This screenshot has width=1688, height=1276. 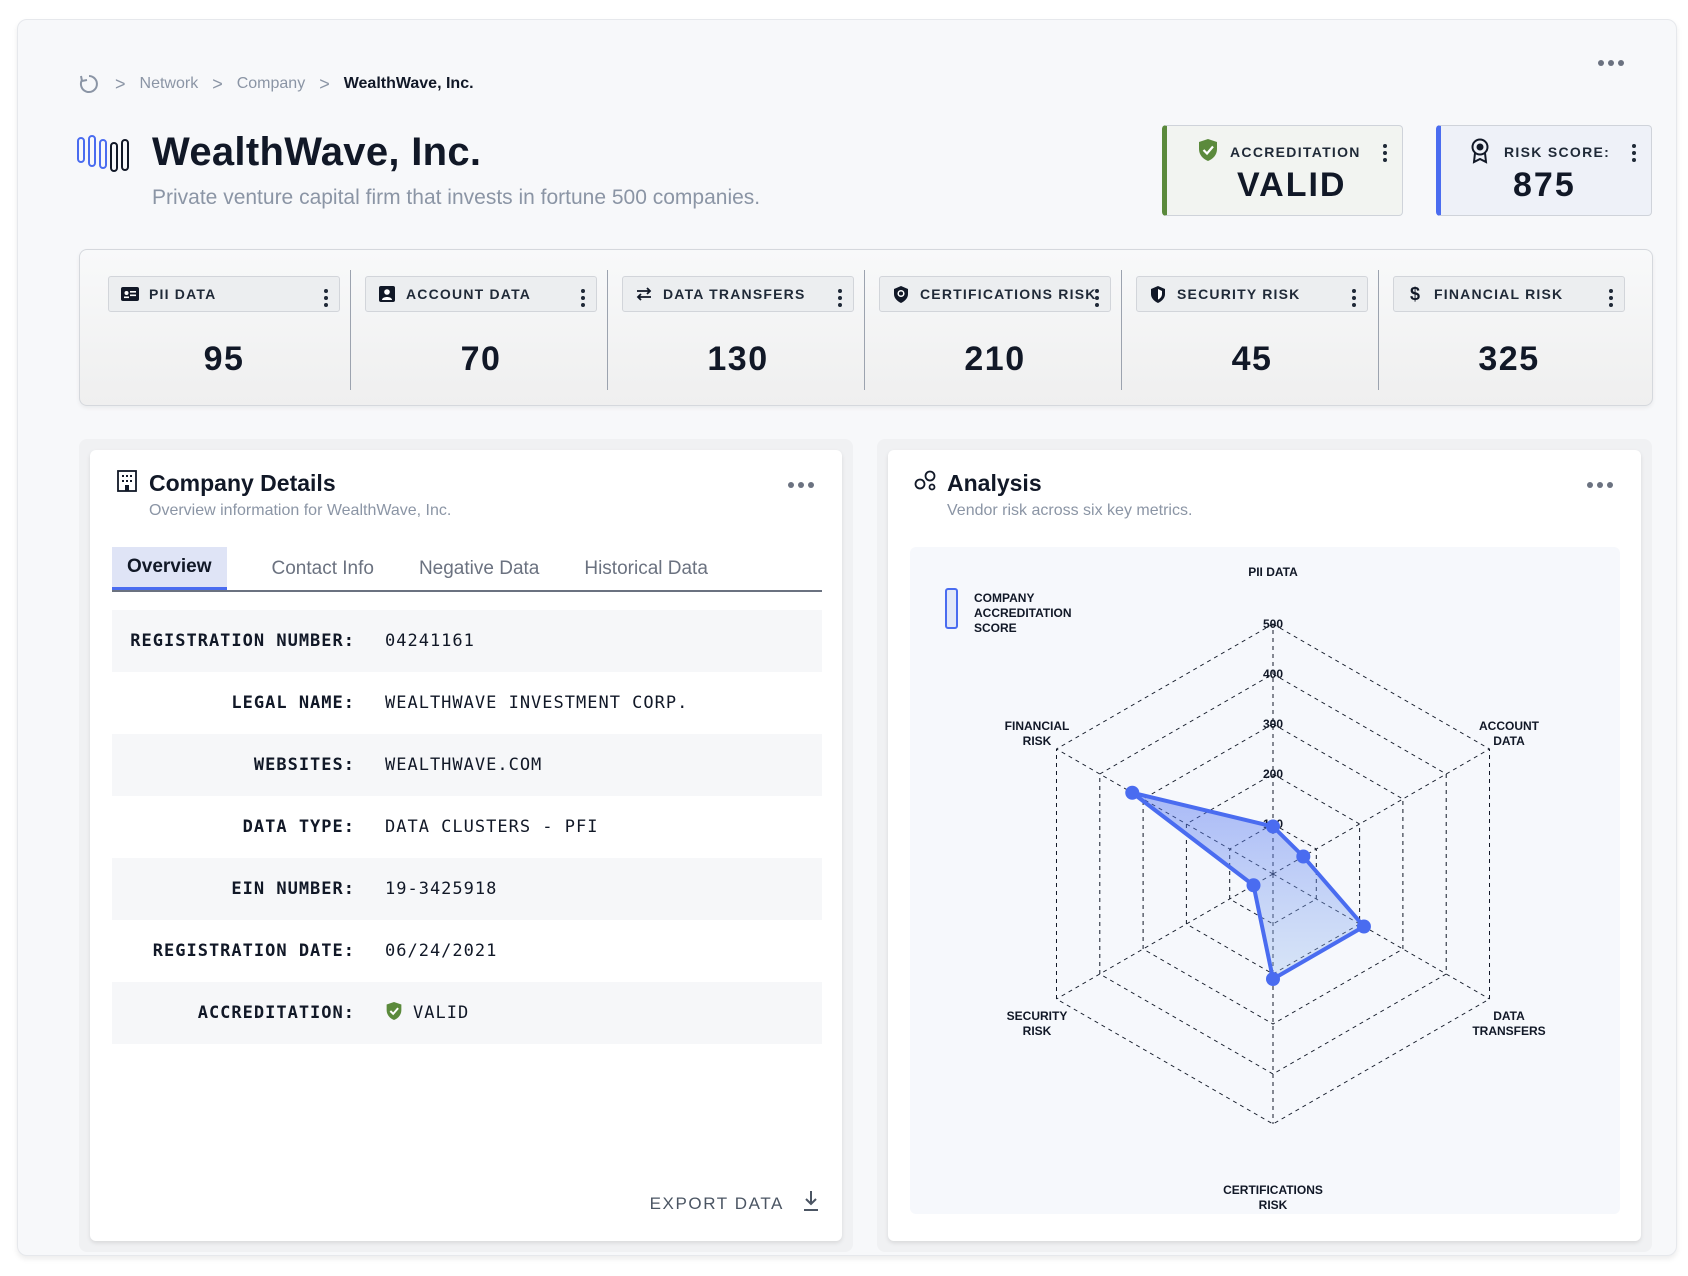 I want to click on metric-data-transfers: DATA TRANSFERS 130, so click(x=729, y=320).